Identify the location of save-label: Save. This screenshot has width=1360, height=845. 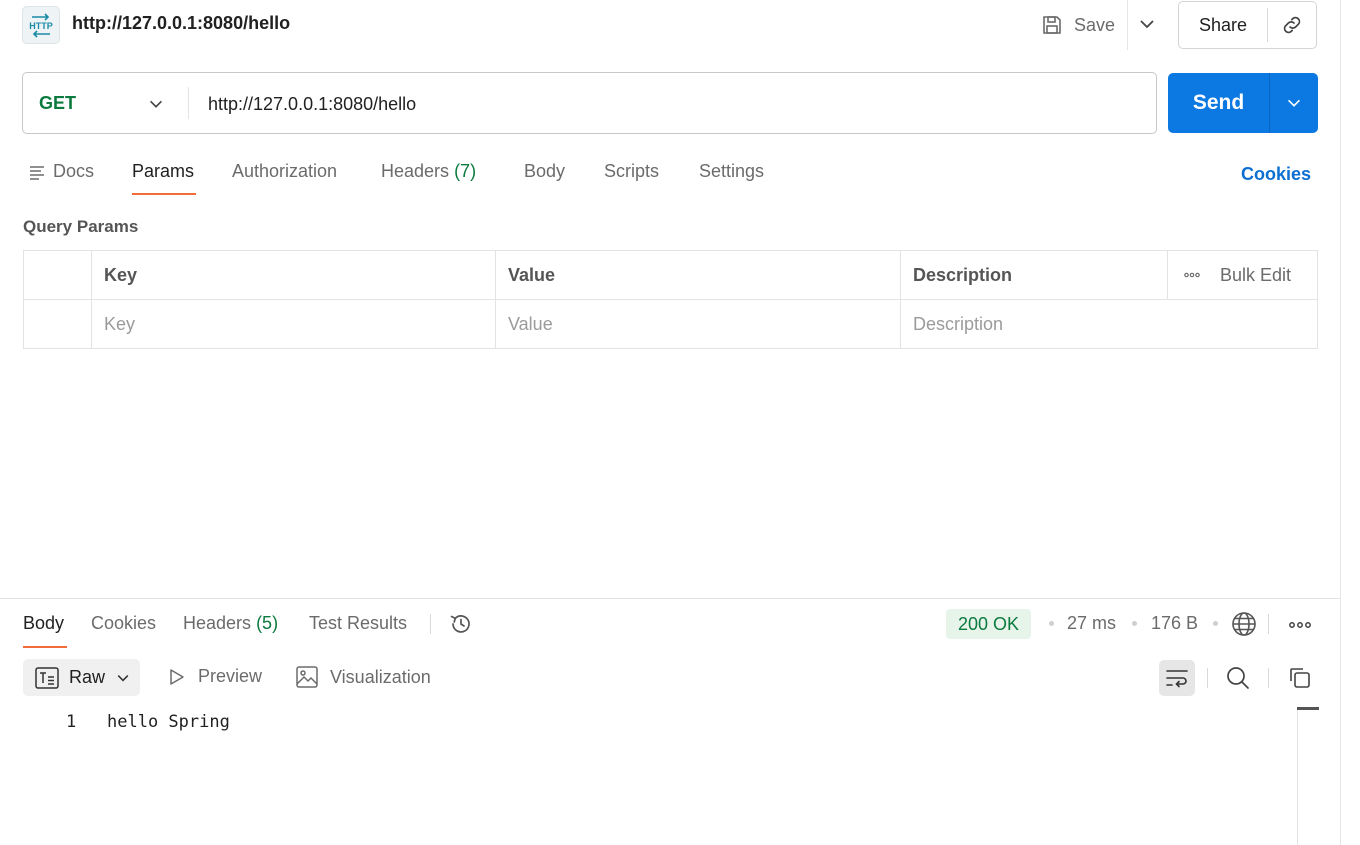
(1095, 24).